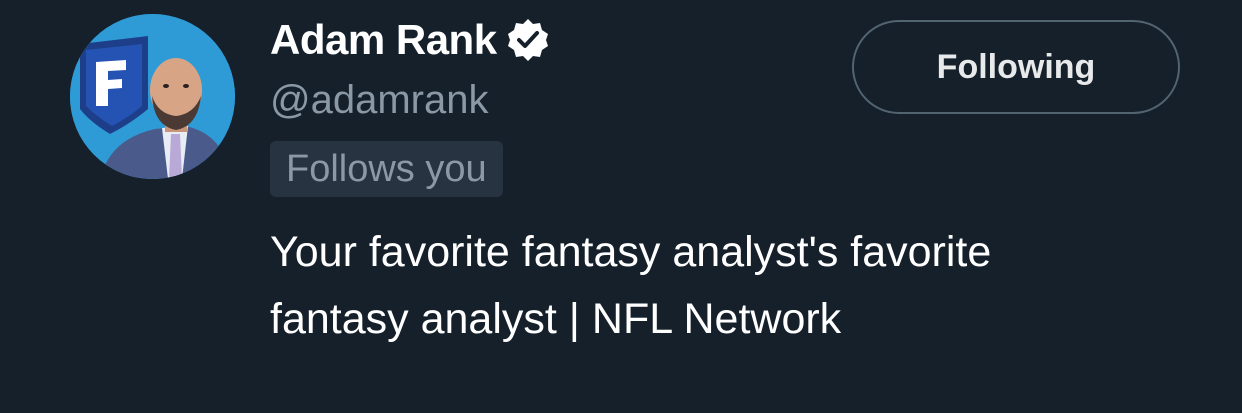 The height and width of the screenshot is (413, 1242). I want to click on following-button: Following, so click(1016, 67).